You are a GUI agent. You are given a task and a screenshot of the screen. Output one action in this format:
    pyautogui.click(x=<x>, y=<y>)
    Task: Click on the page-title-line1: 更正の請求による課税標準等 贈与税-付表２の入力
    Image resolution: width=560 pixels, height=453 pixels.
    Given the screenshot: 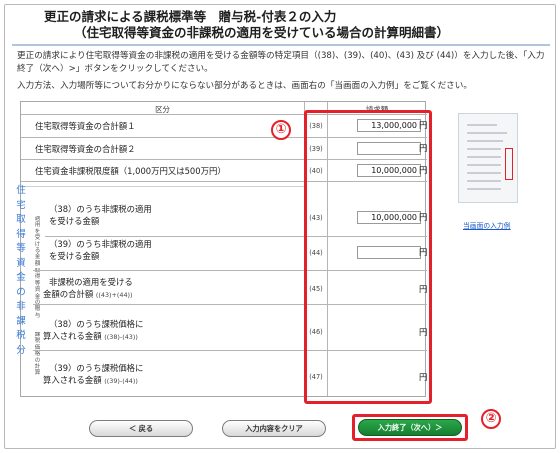 What is the action you would take?
    pyautogui.click(x=190, y=16)
    